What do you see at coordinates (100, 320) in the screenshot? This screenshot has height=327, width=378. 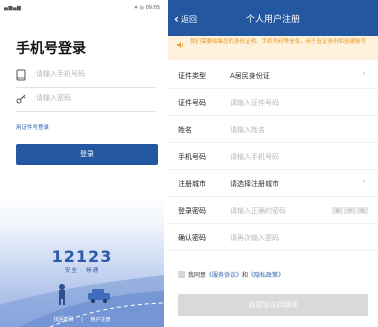 I see `register-link: 用户注册` at bounding box center [100, 320].